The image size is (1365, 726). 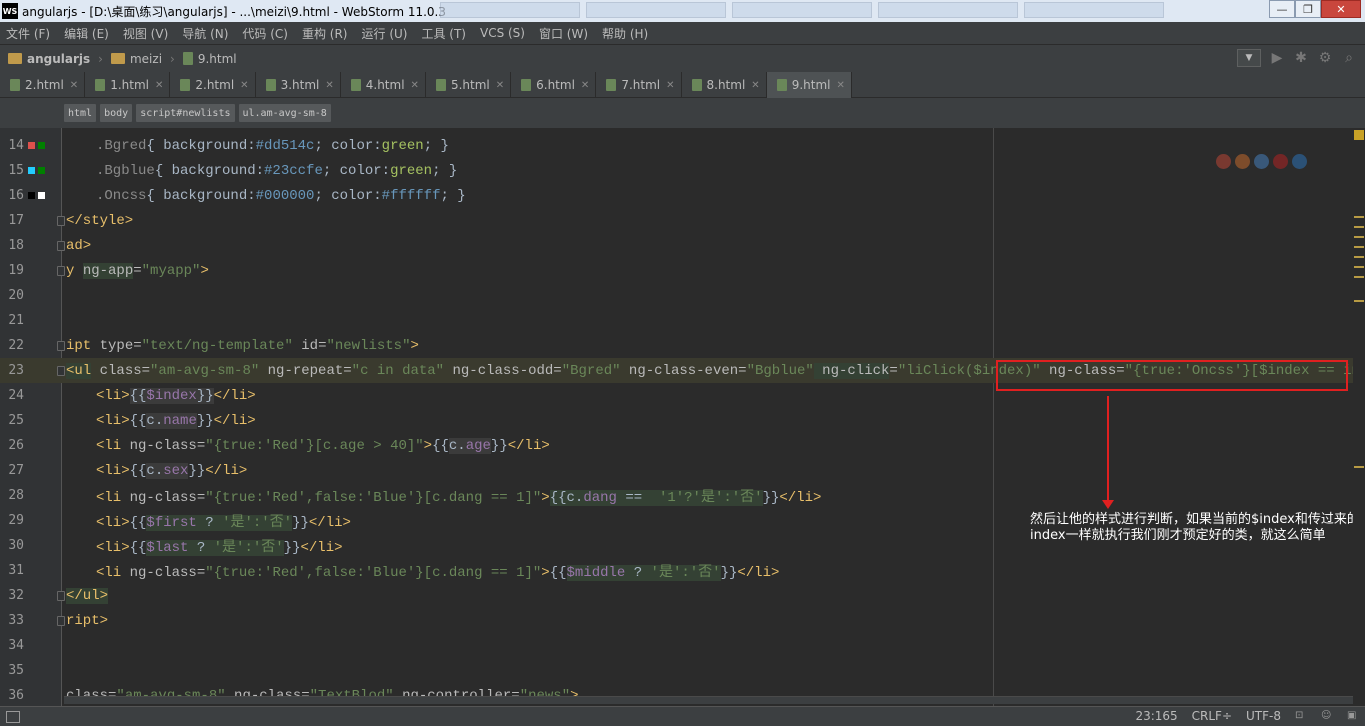 What do you see at coordinates (116, 113) in the screenshot?
I see `breadcrumb-body: body` at bounding box center [116, 113].